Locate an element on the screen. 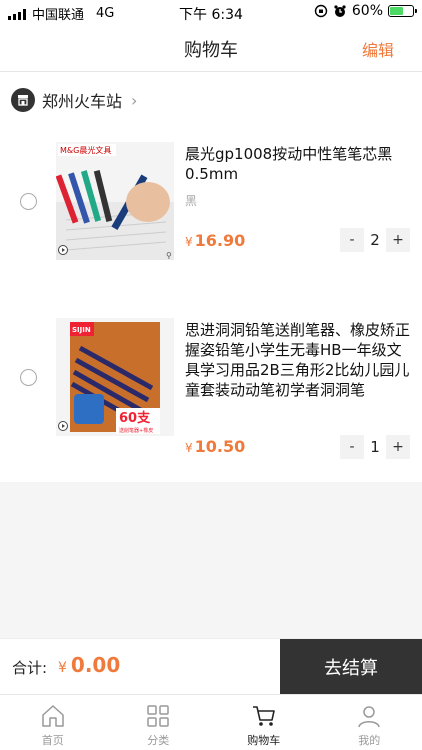 This screenshot has height=750, width=422. quantity-stepper: - 1 + is located at coordinates (375, 447).